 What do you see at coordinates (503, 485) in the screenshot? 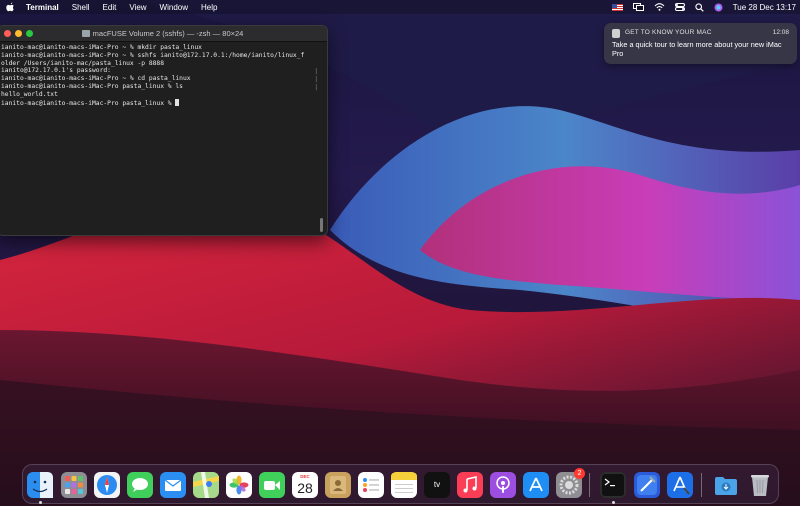
I see `podcasts-icon` at bounding box center [503, 485].